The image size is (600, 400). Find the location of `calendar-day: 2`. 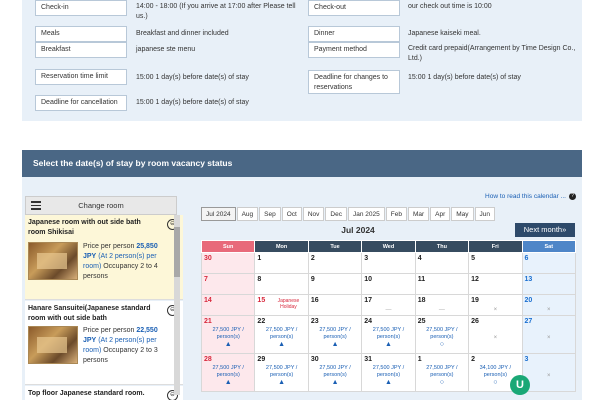

calendar-day: 2 is located at coordinates (335, 263).